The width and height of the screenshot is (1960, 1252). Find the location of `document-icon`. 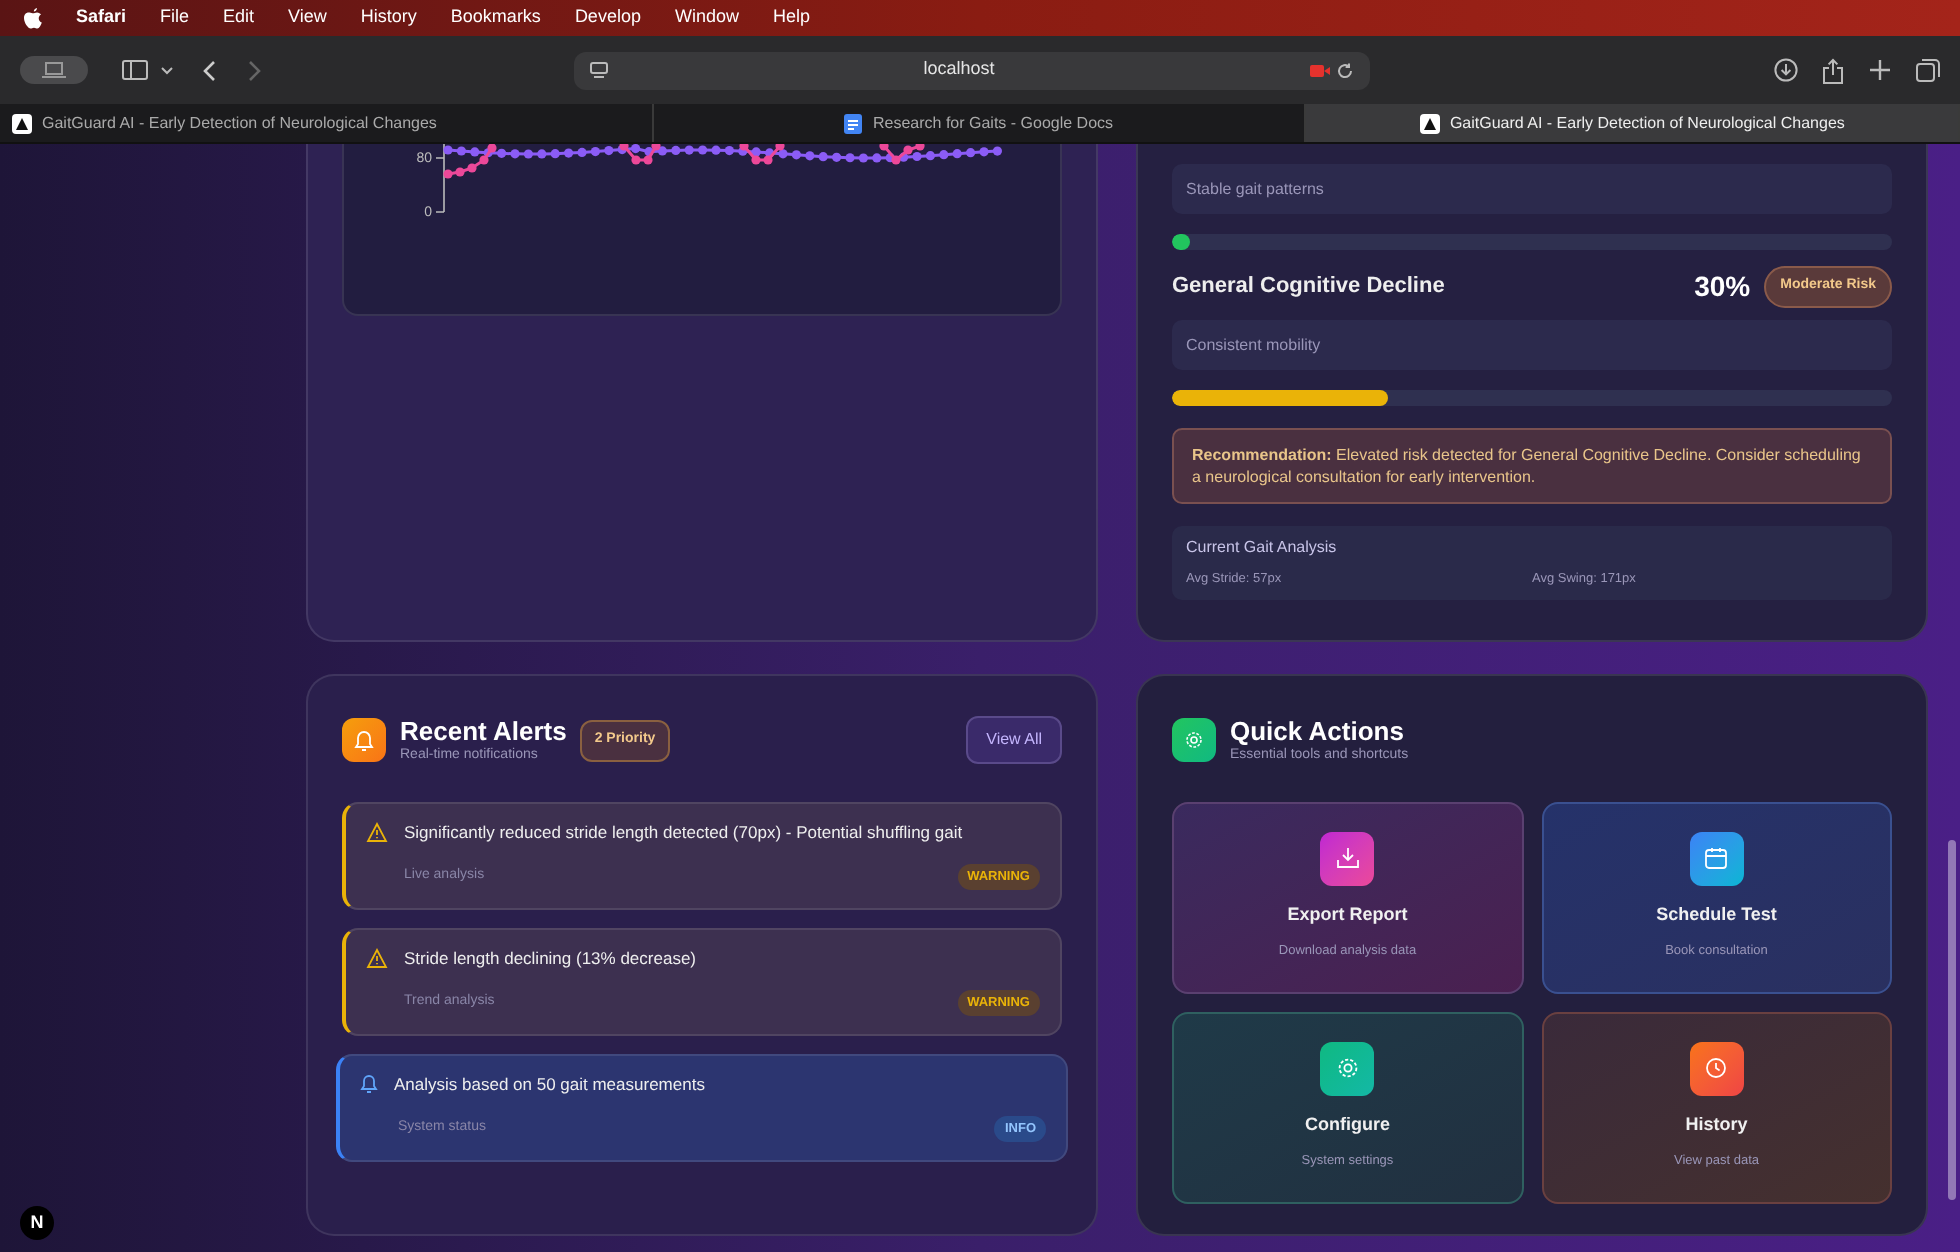

document-icon is located at coordinates (853, 123).